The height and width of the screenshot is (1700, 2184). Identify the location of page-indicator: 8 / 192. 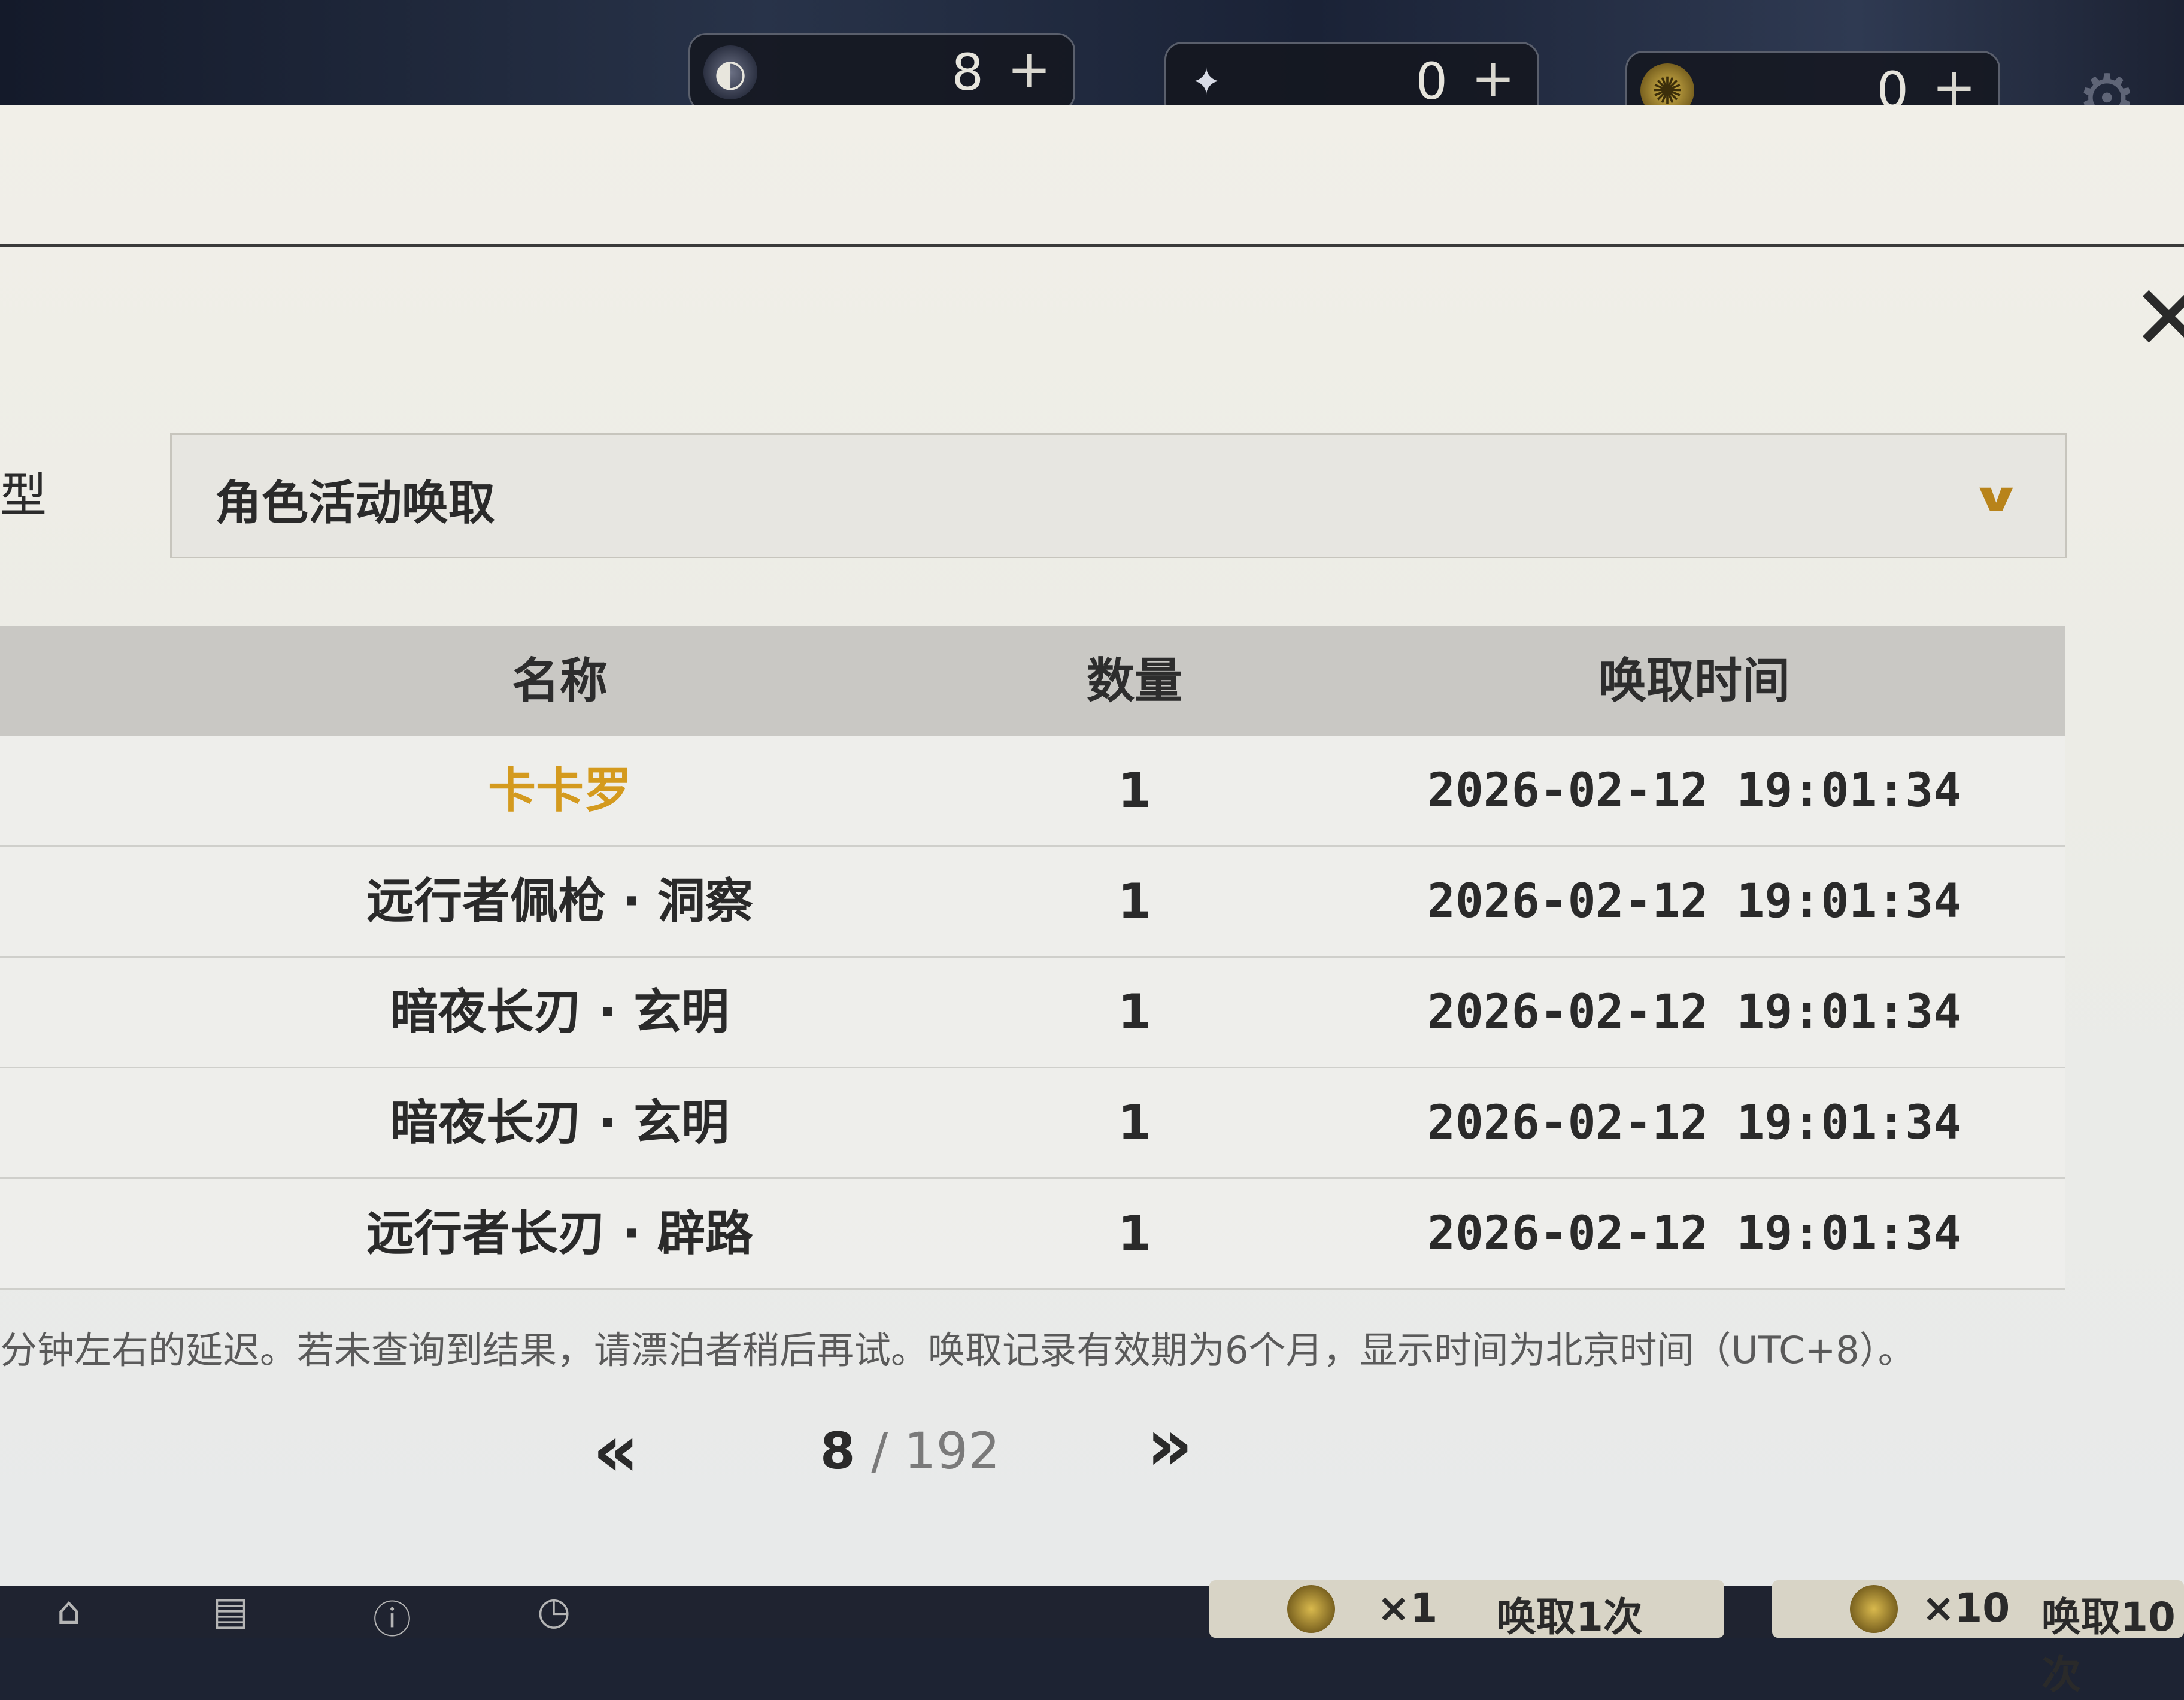
(910, 1451).